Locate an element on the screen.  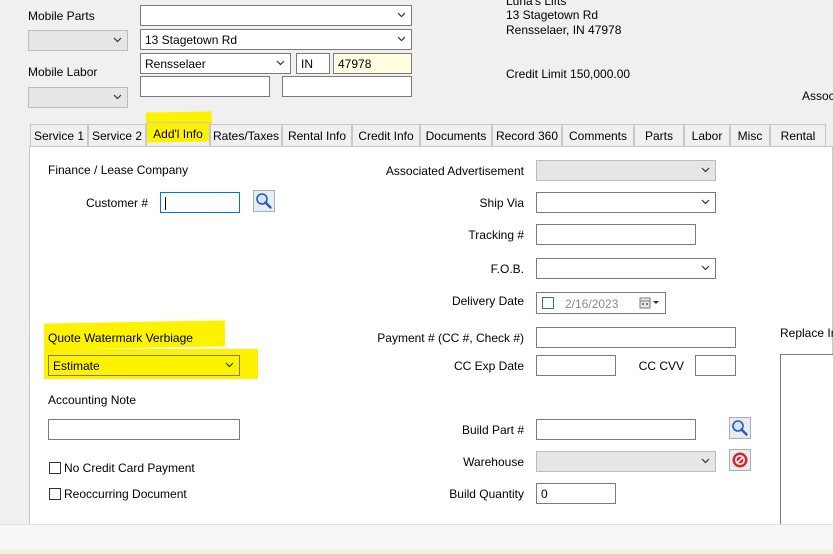
warehouse-select is located at coordinates (626, 461).